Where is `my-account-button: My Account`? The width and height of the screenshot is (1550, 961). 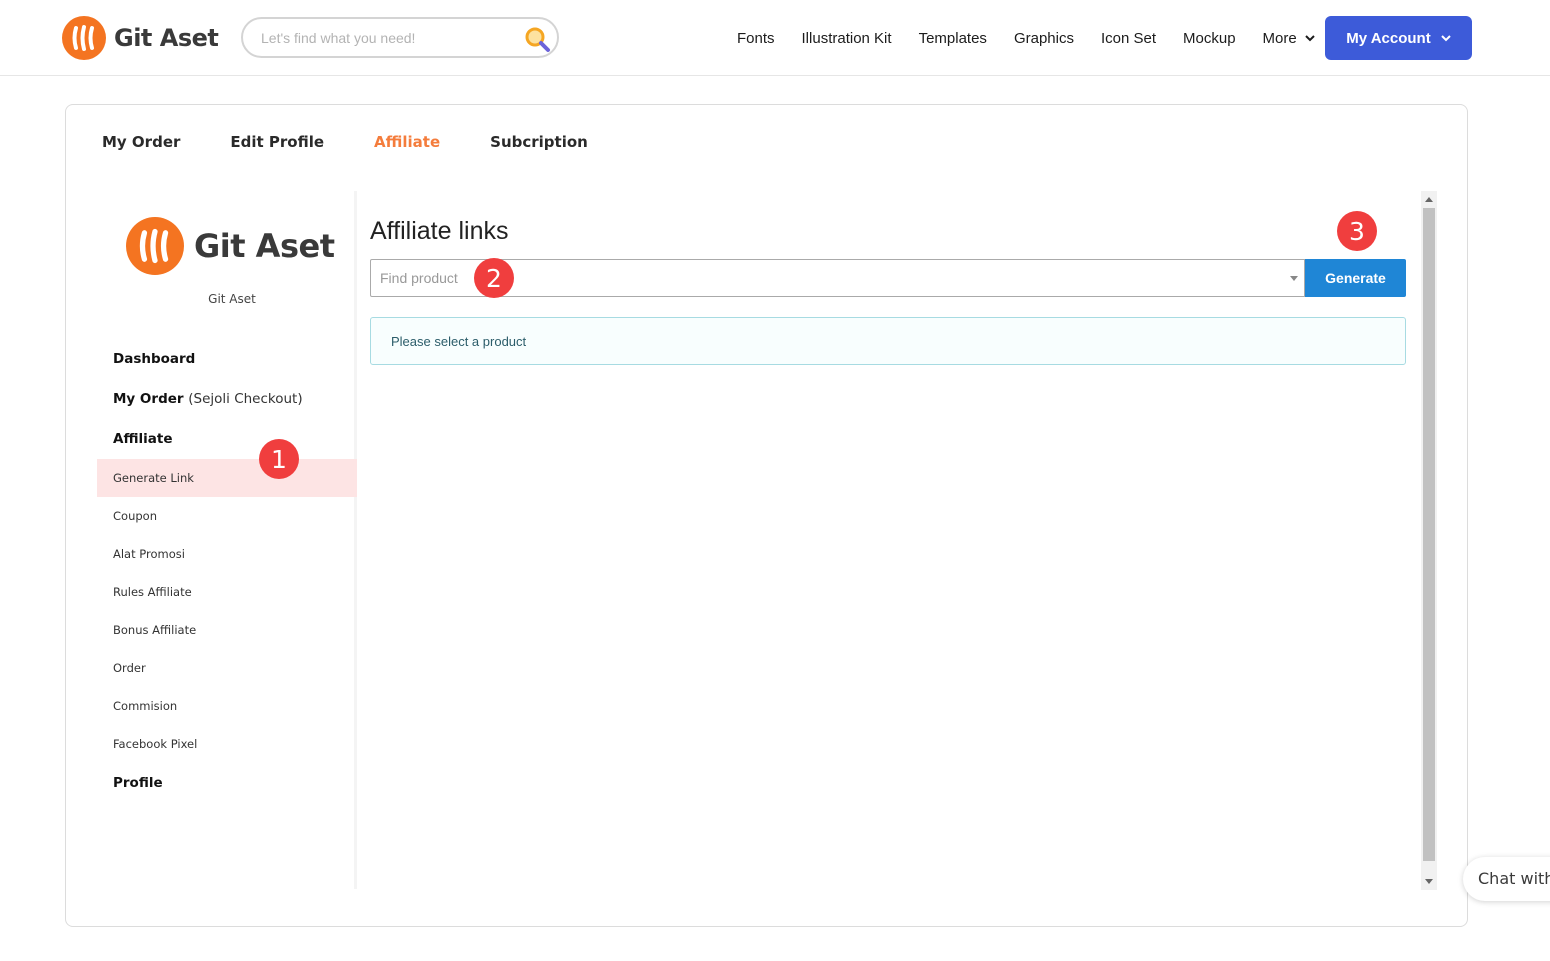
my-account-button: My Account is located at coordinates (1398, 38).